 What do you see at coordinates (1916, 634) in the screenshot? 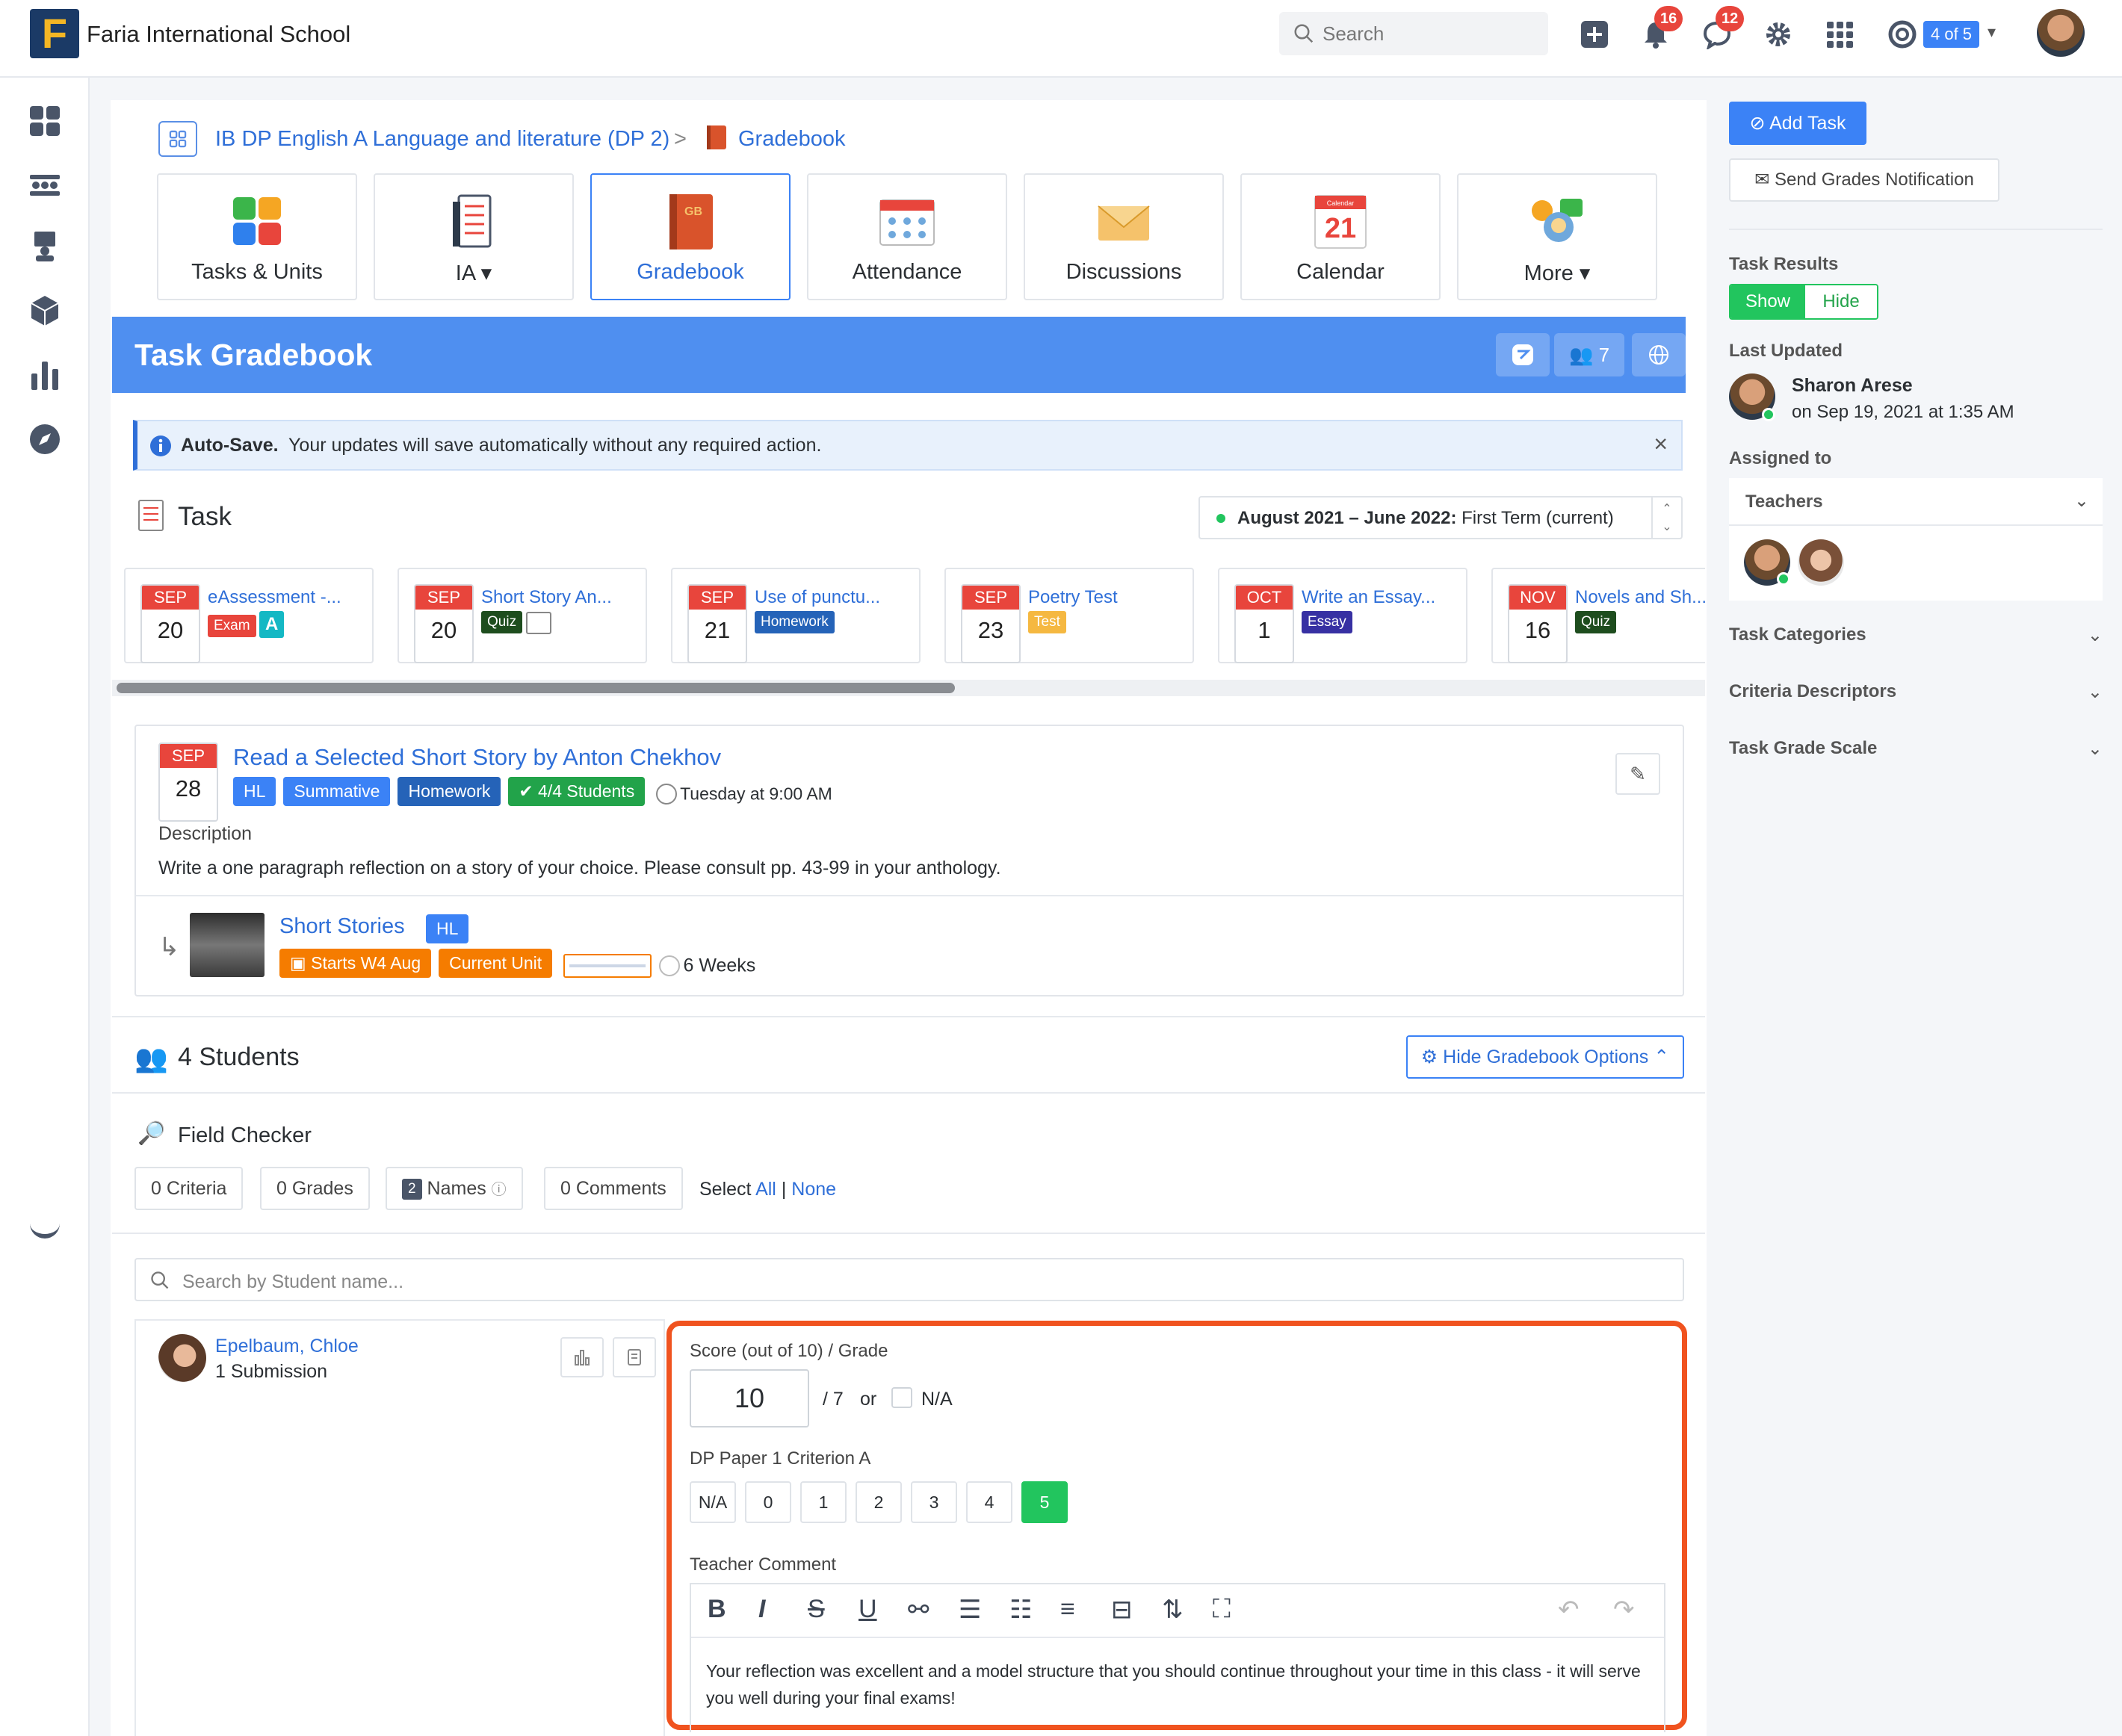
I see `task-categories-section: Task Categories ⌄` at bounding box center [1916, 634].